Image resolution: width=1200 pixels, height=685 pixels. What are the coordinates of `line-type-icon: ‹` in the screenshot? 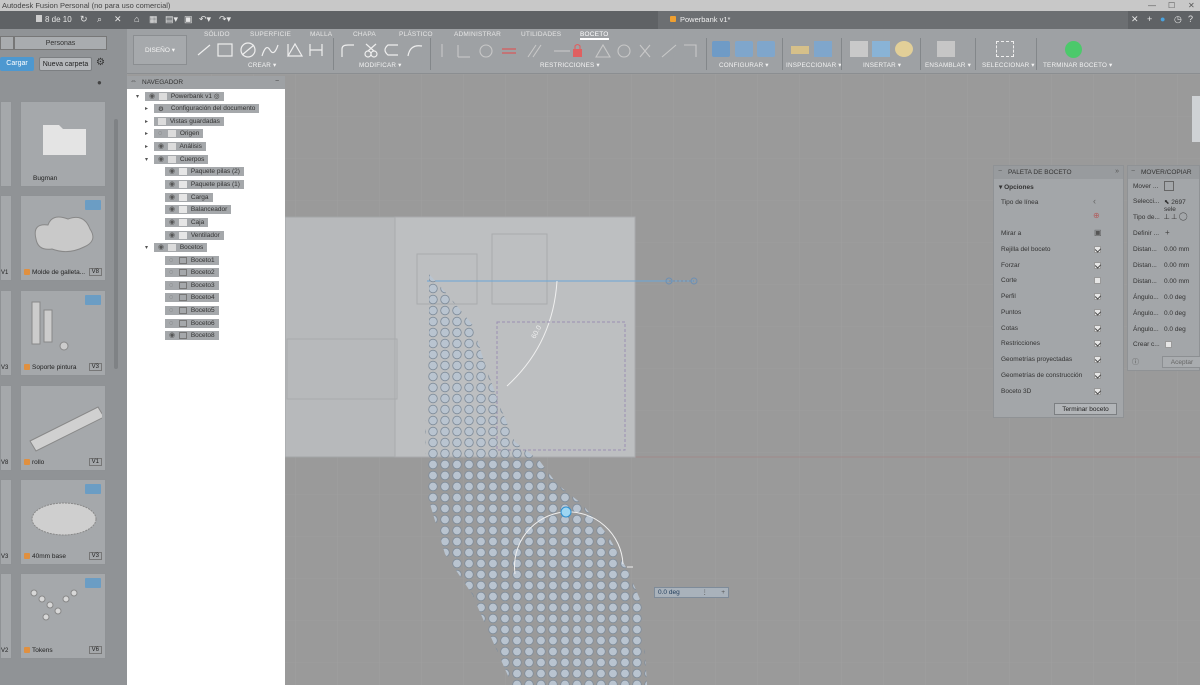 It's located at (1094, 201).